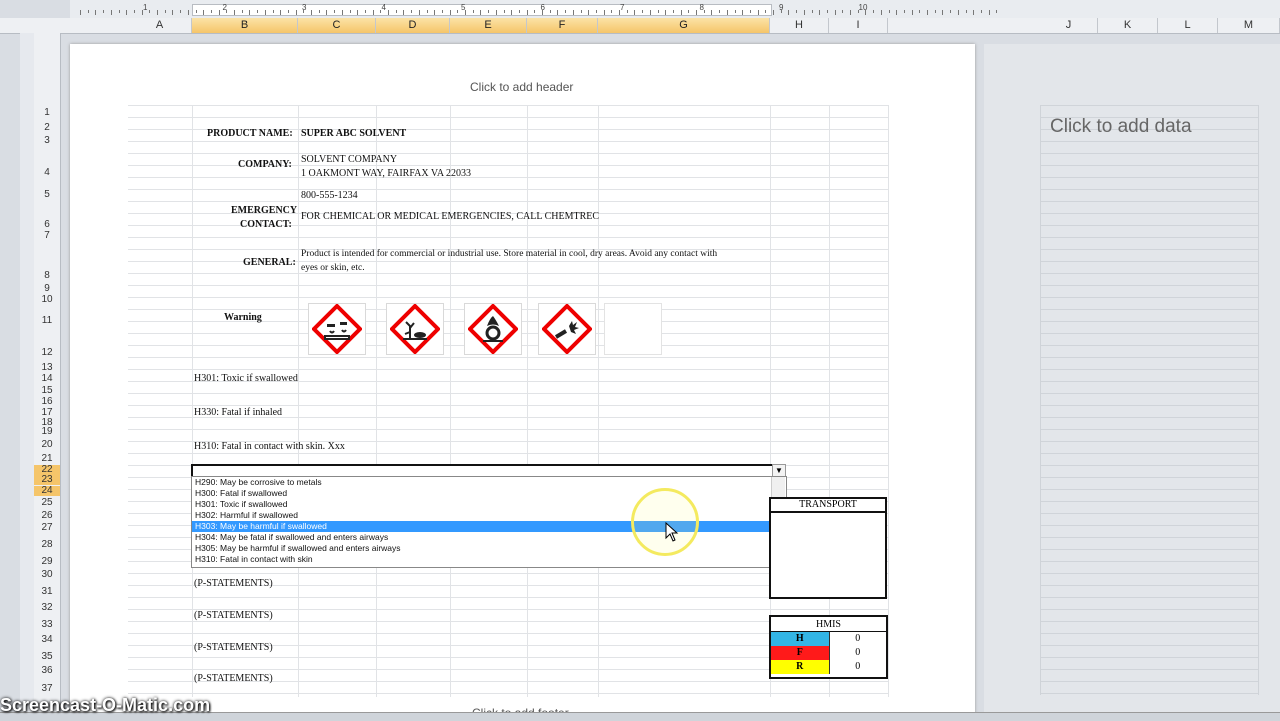 Image resolution: width=1280 pixels, height=721 pixels. Describe the element at coordinates (47, 300) in the screenshot. I see `row-header-10: 10` at that location.